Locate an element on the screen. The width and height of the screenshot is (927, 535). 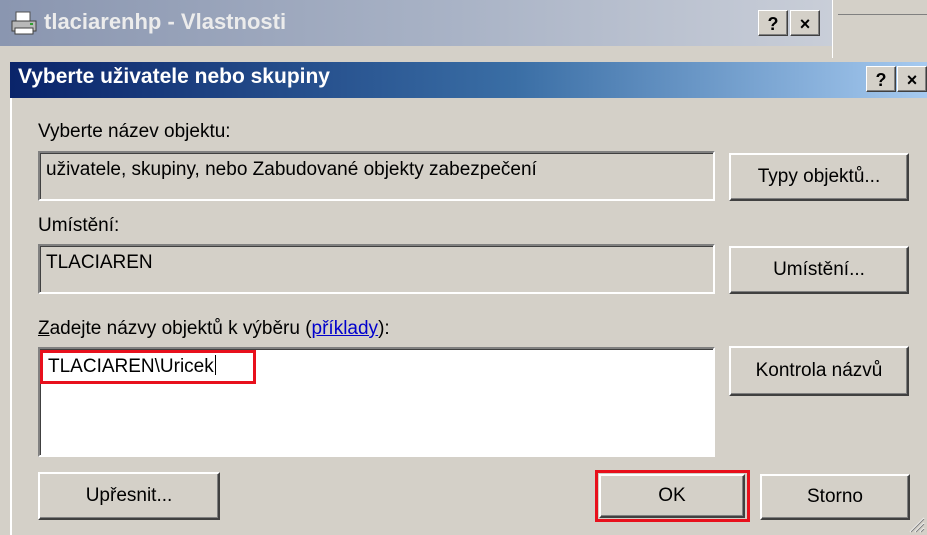
background-help-button: ? is located at coordinates (773, 23).